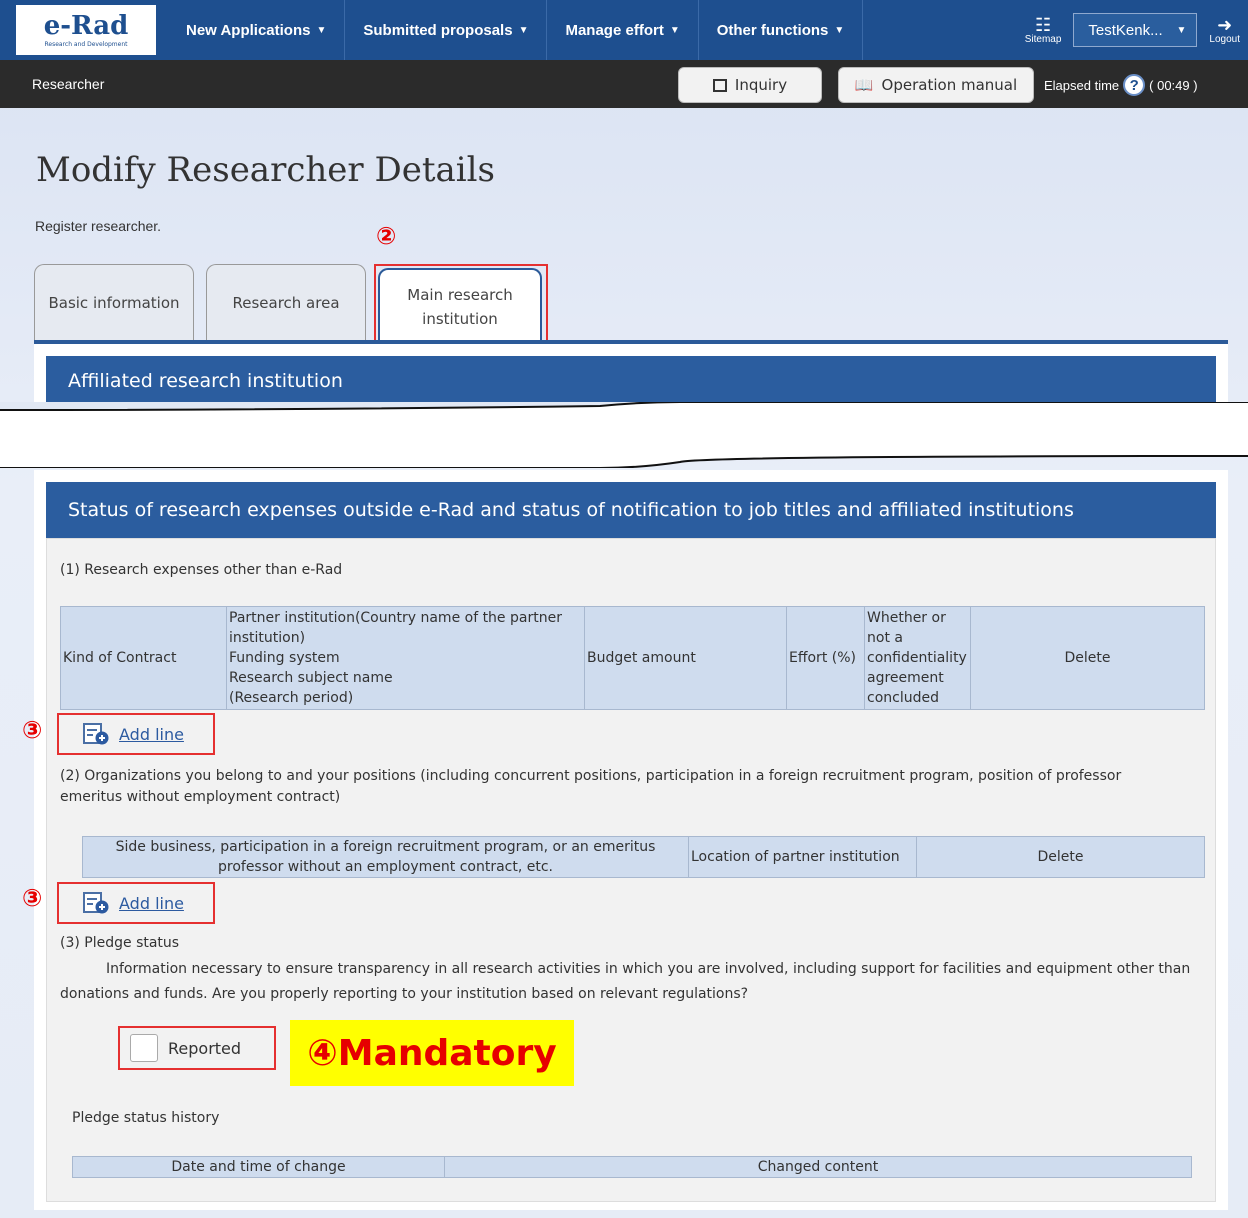 The width and height of the screenshot is (1248, 1218). I want to click on nav-other-functions: Other functions ▼, so click(781, 30).